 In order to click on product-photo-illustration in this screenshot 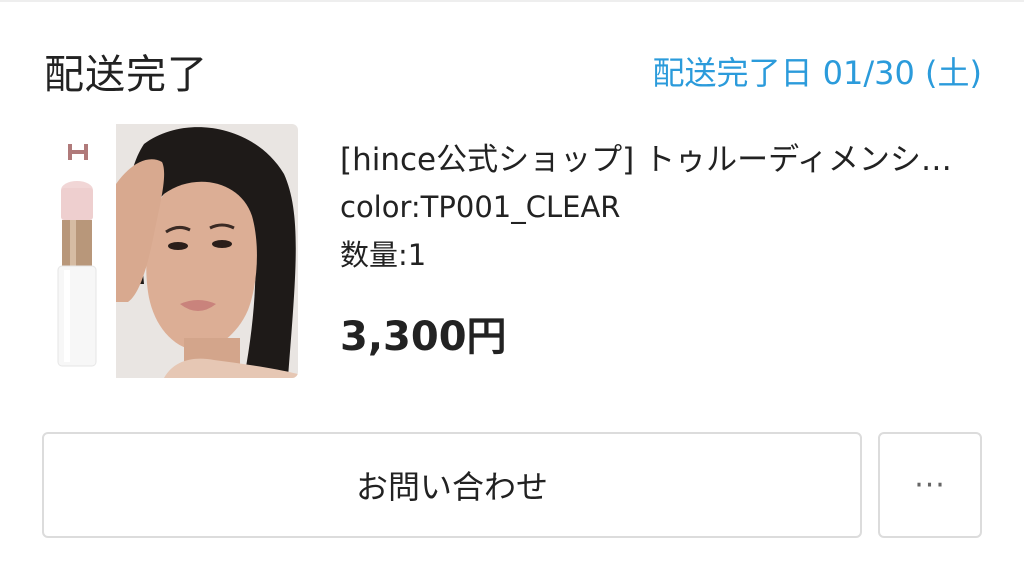, I will do `click(171, 251)`.